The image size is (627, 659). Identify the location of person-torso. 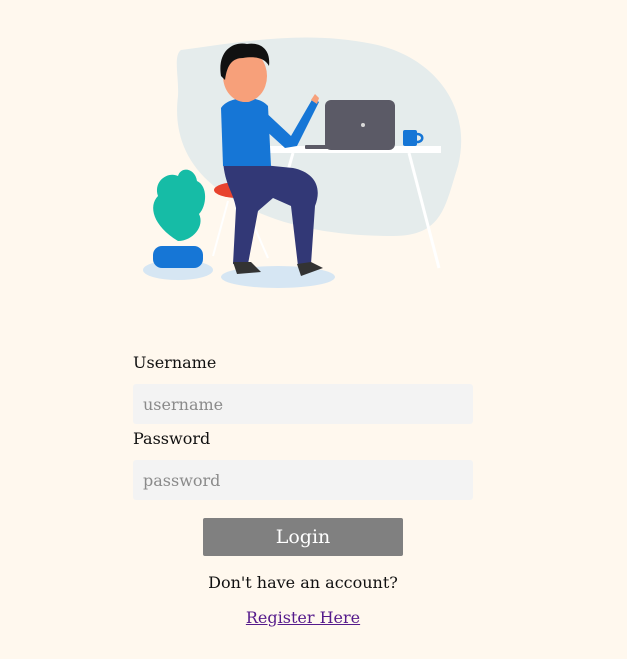
(246, 131).